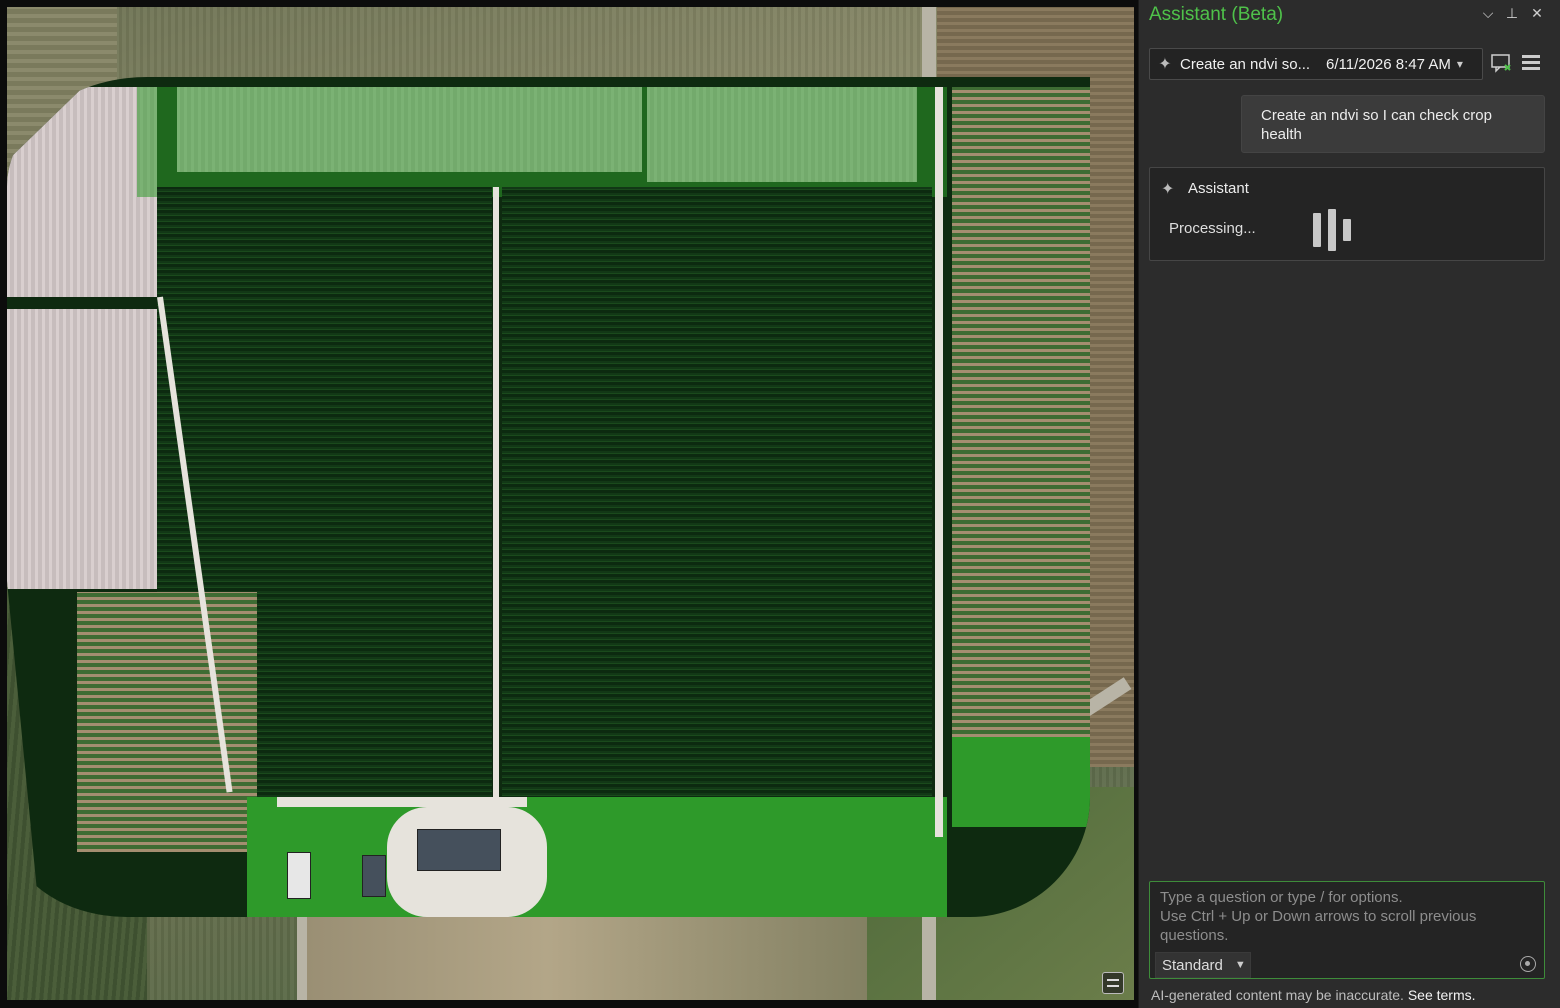 The width and height of the screenshot is (1560, 1008). What do you see at coordinates (1347, 917) in the screenshot?
I see `question-input` at bounding box center [1347, 917].